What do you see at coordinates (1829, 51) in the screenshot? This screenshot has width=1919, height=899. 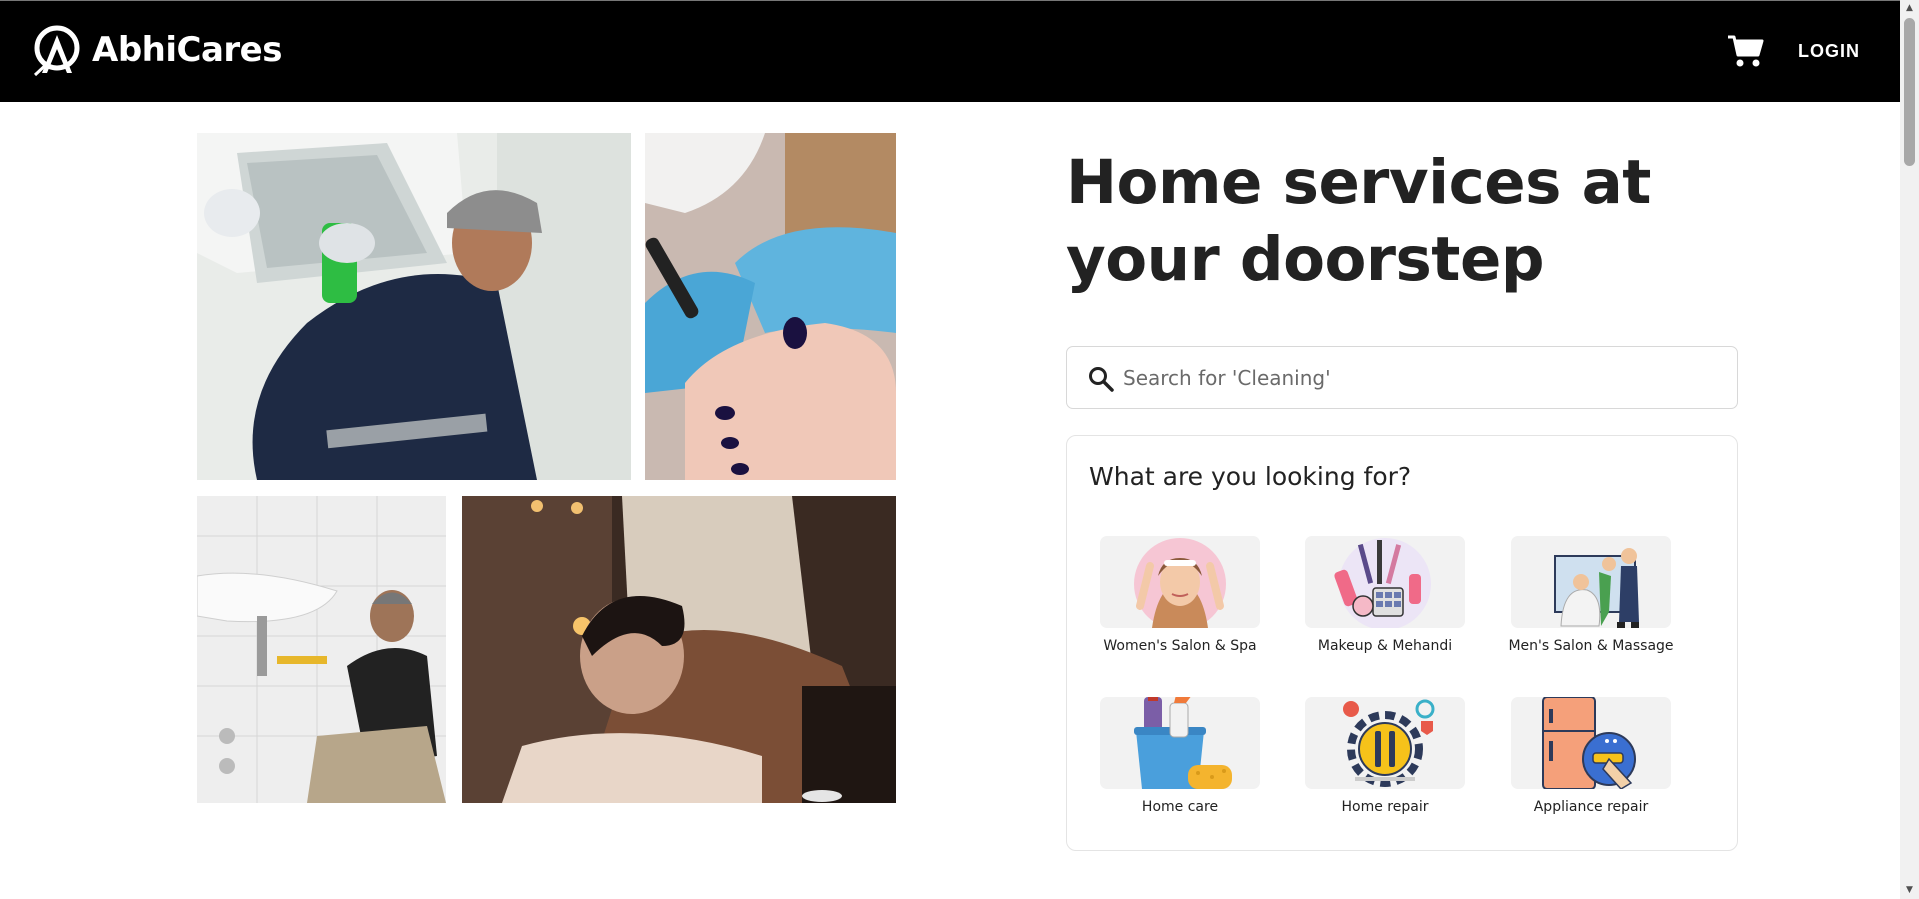 I see `login-button: LOGIN` at bounding box center [1829, 51].